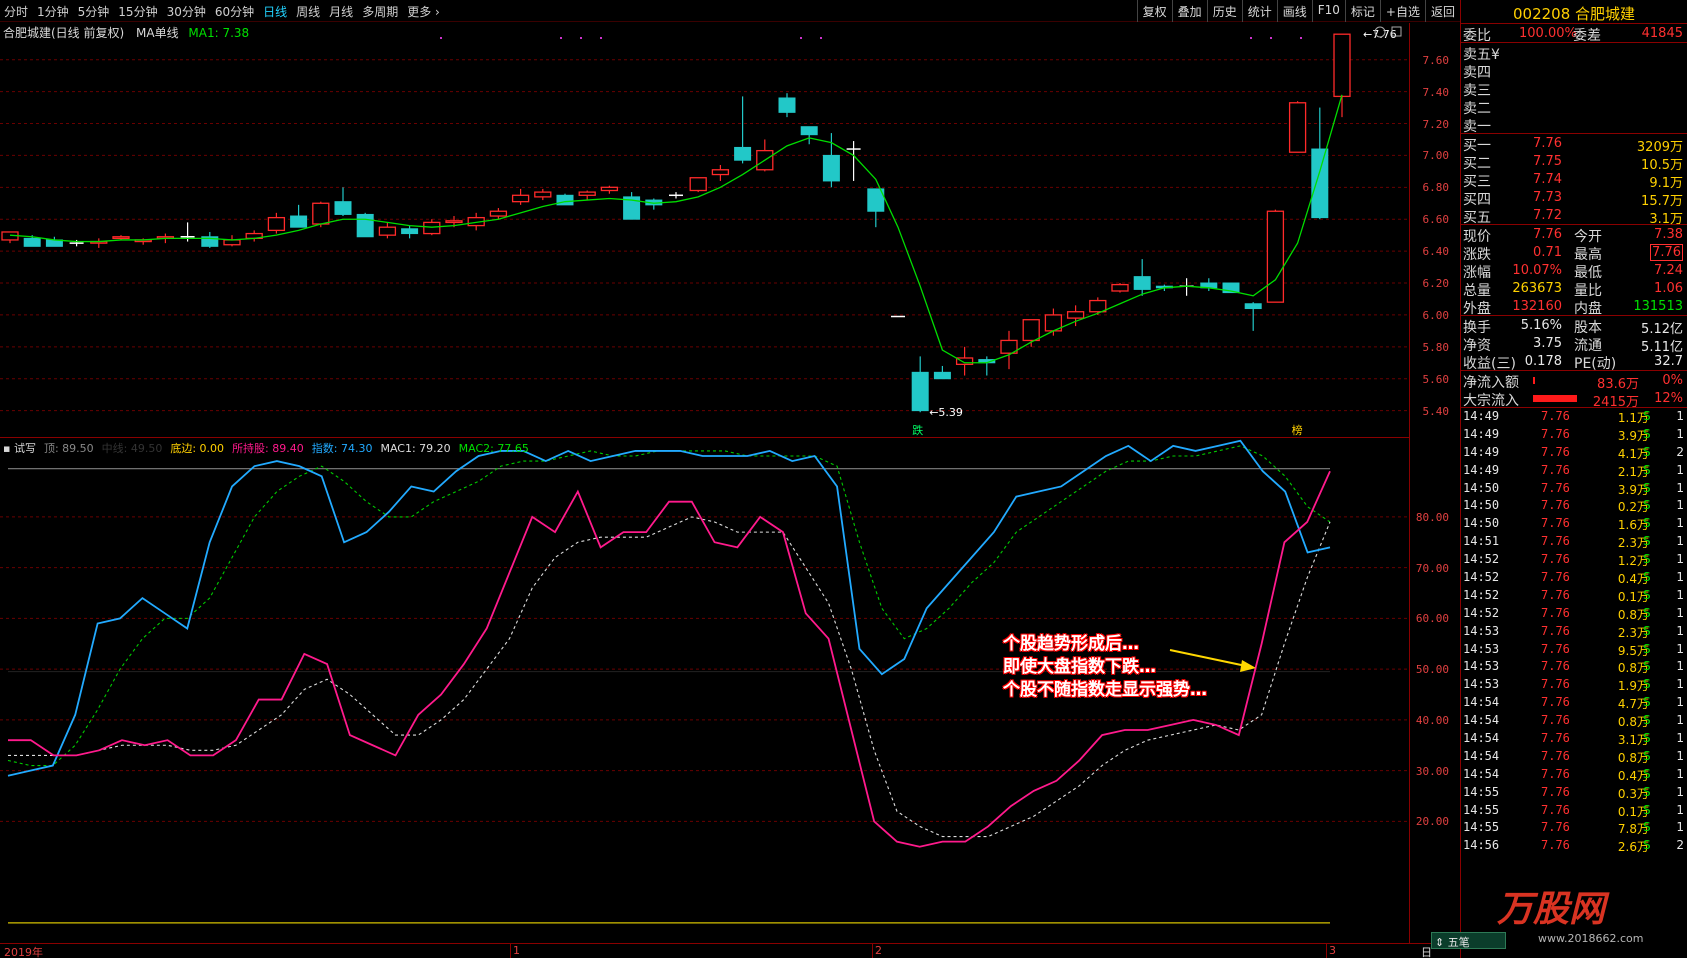 The image size is (1687, 958). I want to click on date-label: 3, so click(1332, 950).